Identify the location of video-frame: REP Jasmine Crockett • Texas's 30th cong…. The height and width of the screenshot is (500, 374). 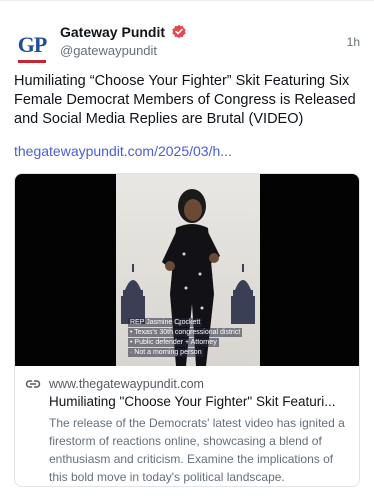
(188, 270).